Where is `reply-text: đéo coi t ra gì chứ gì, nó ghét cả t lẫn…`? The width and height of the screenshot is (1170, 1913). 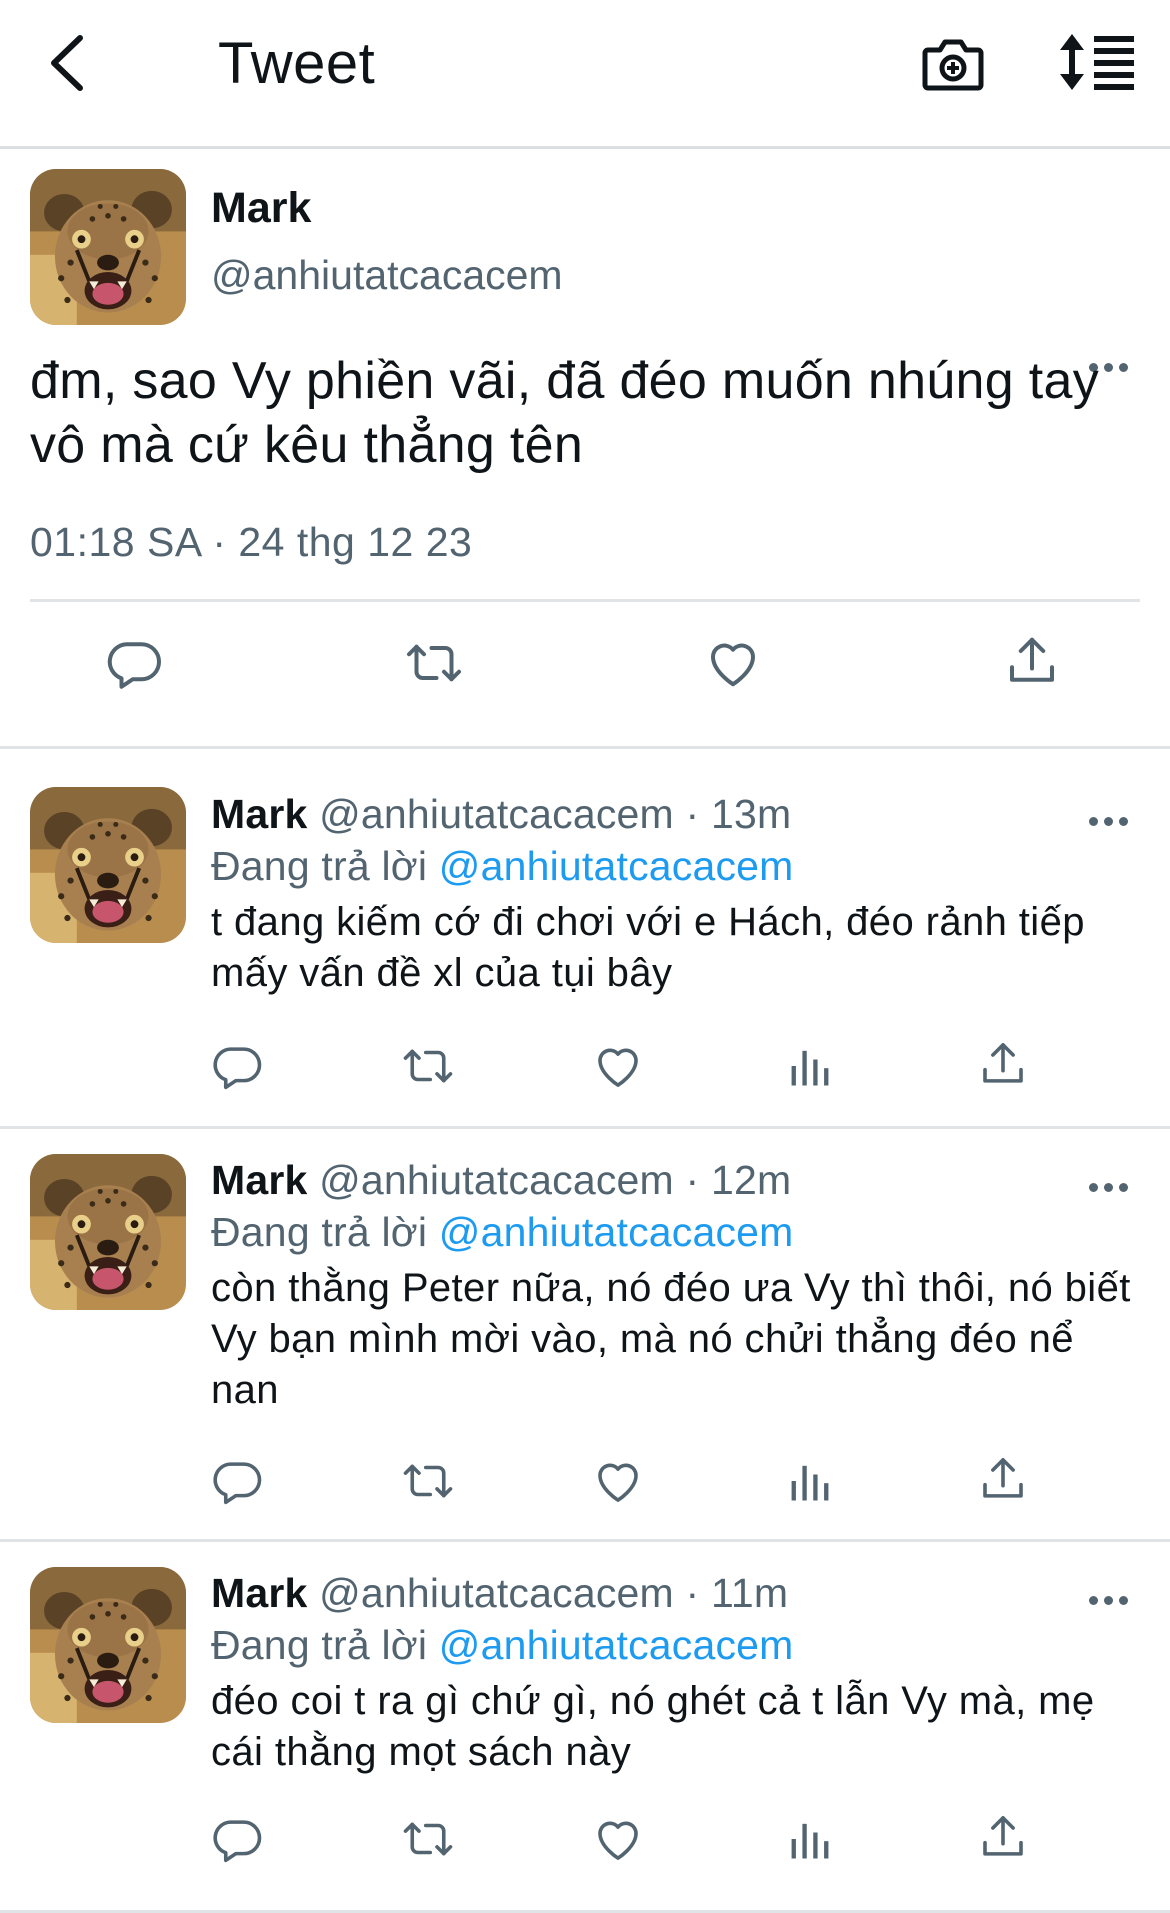
reply-text: đéo coi t ra gì chứ gì, nó ghét cả t lẫn… is located at coordinates (653, 1726).